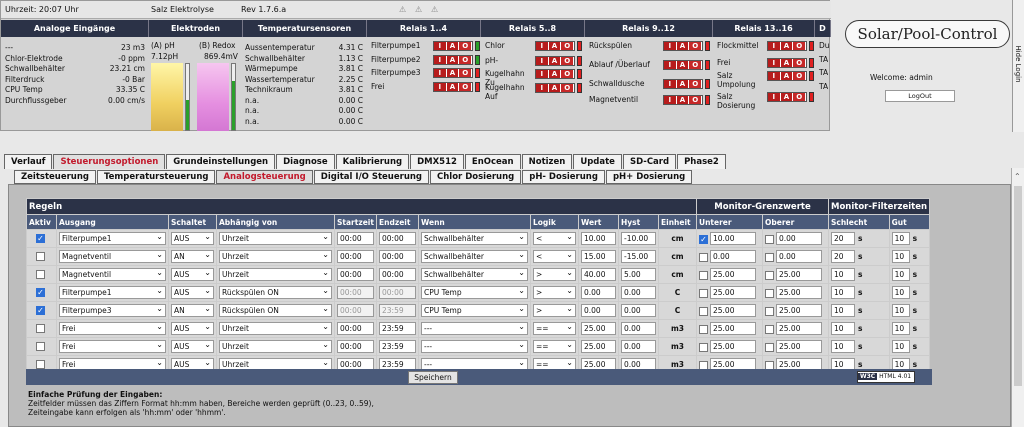 The height and width of the screenshot is (427, 1024). What do you see at coordinates (703, 239) in the screenshot?
I see `unterer-checkbox: ✓` at bounding box center [703, 239].